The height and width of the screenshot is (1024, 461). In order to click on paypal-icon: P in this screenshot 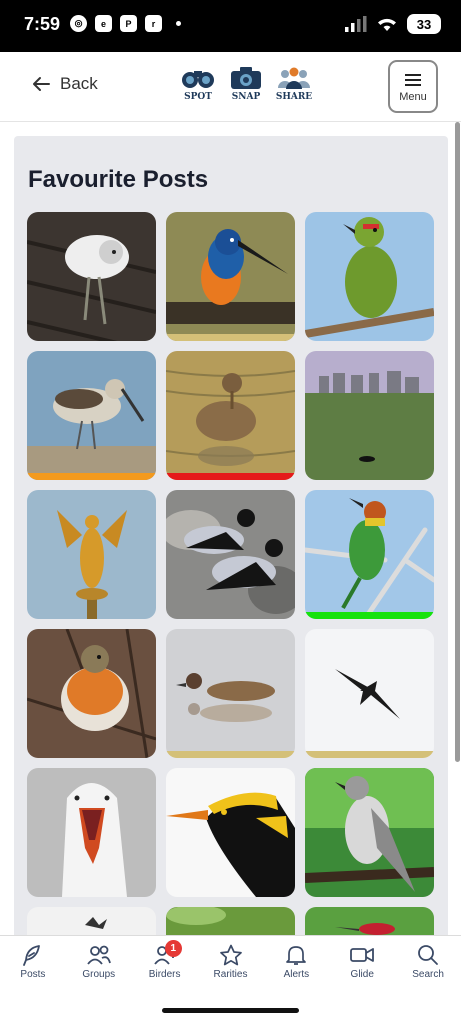, I will do `click(128, 23)`.